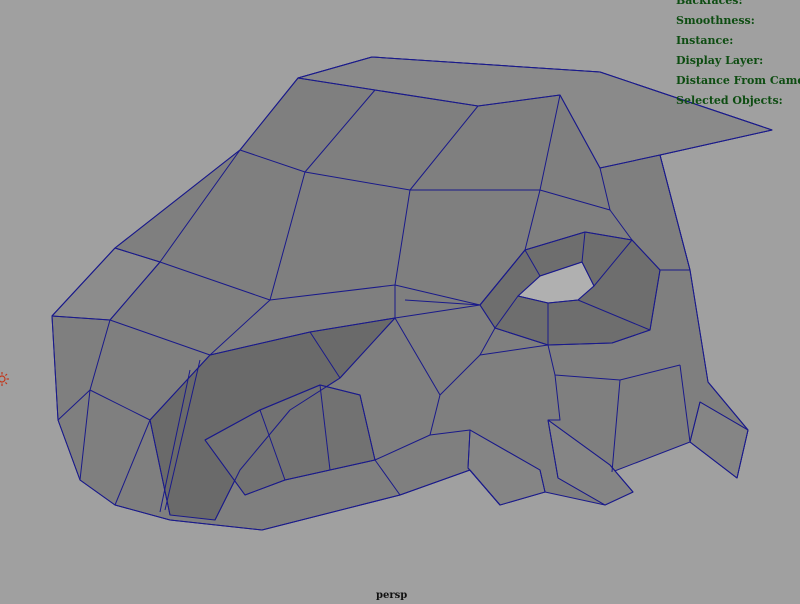 This screenshot has width=800, height=604. I want to click on hud-distance-from-camera: Distance From Camera:, so click(738, 80).